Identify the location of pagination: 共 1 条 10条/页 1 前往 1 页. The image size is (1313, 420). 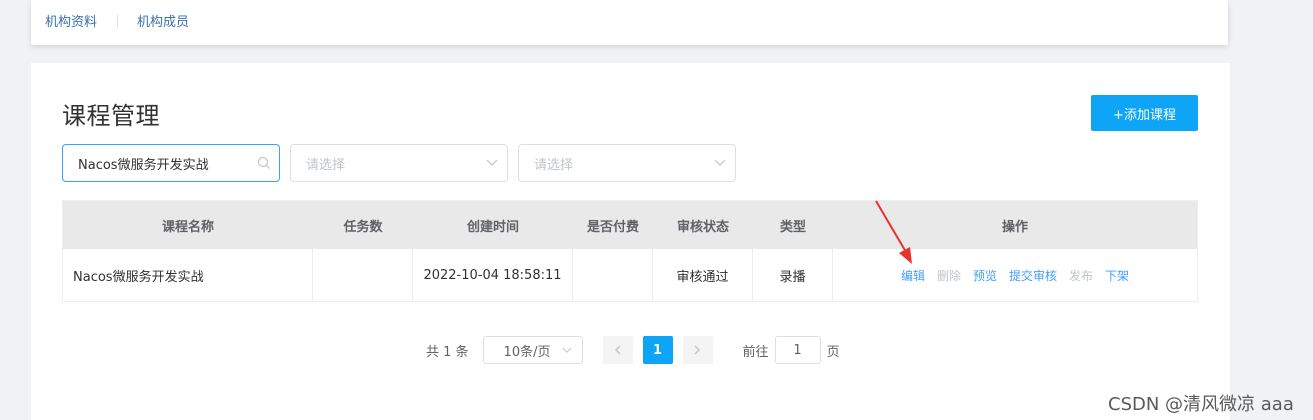
(633, 350).